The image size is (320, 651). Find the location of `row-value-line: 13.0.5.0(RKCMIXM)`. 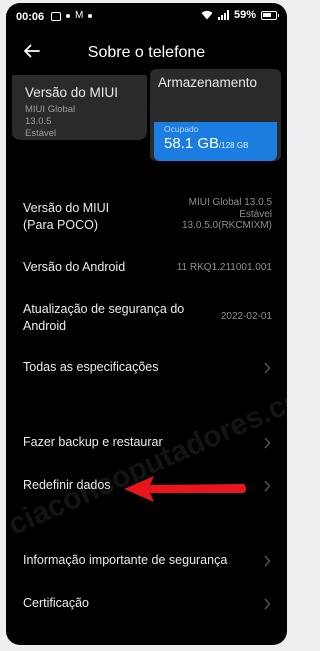

row-value-line: 13.0.5.0(RKCMIXM) is located at coordinates (226, 225).